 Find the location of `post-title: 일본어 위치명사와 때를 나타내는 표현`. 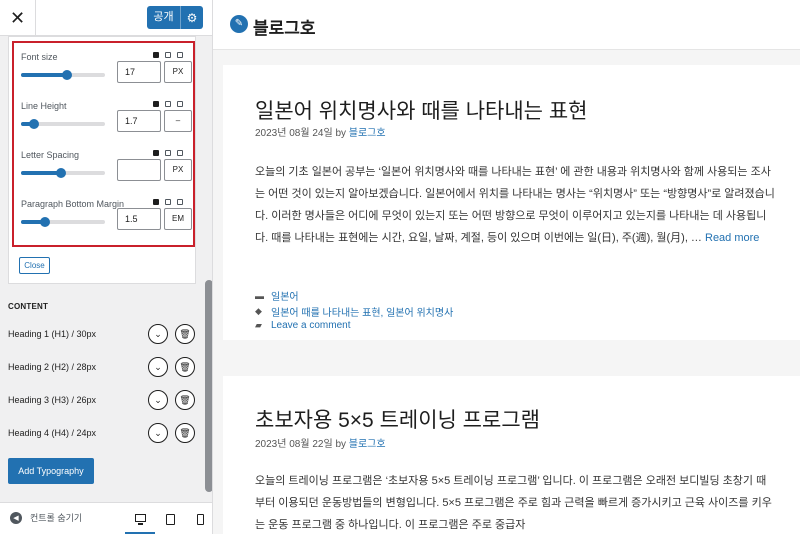

post-title: 일본어 위치명사와 때를 나타내는 표현 is located at coordinates (421, 110).